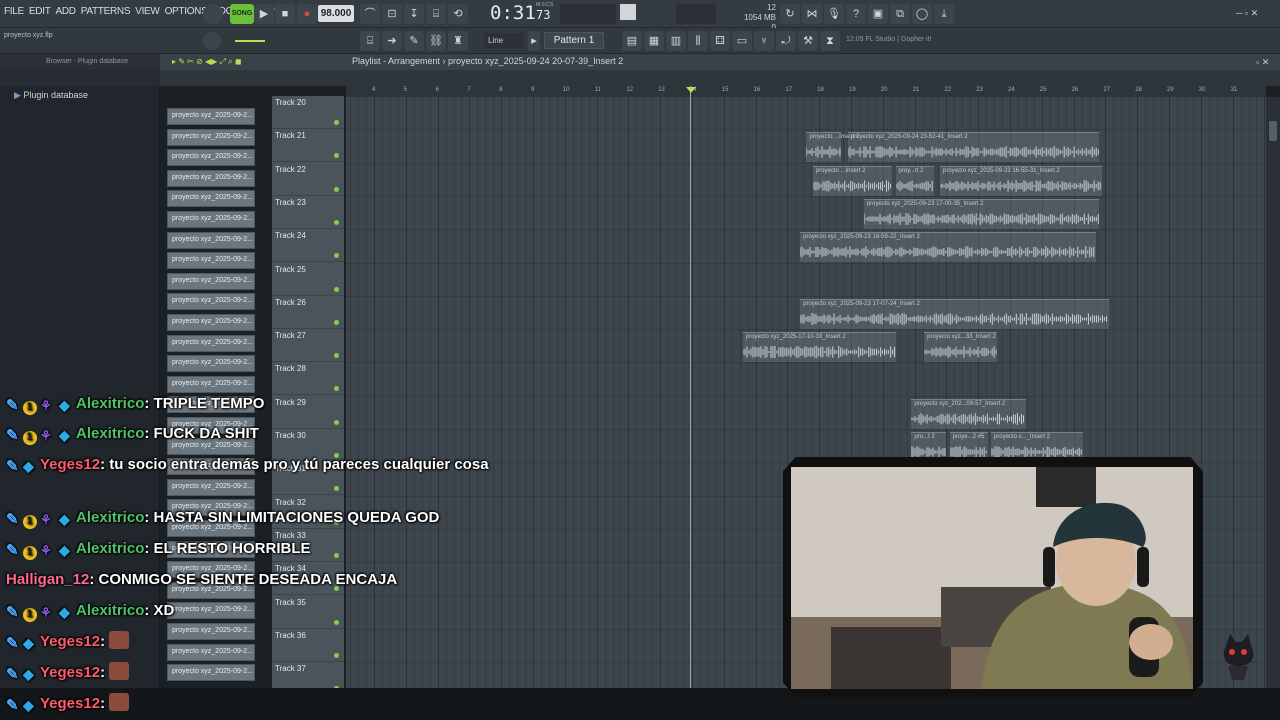 This screenshot has width=1280, height=720. Describe the element at coordinates (147, 11) in the screenshot. I see `menu-item-view: VIEW` at that location.